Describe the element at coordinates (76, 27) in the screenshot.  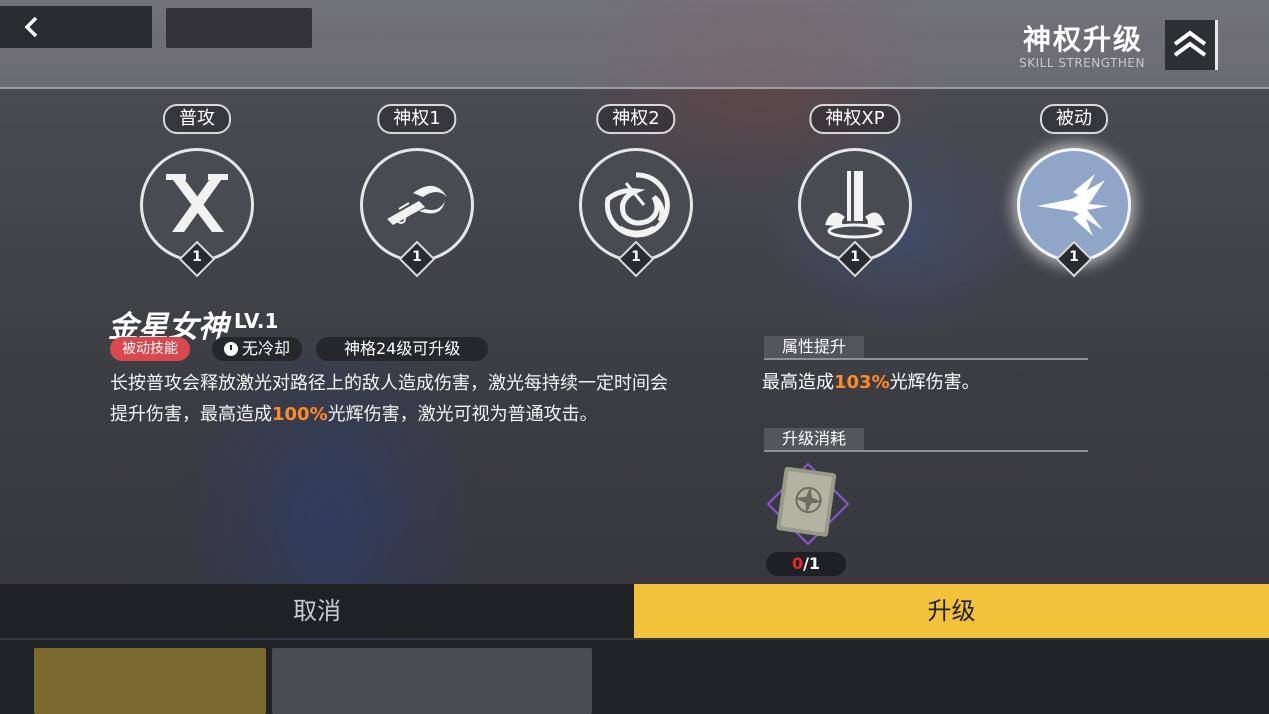
I see `back-button` at that location.